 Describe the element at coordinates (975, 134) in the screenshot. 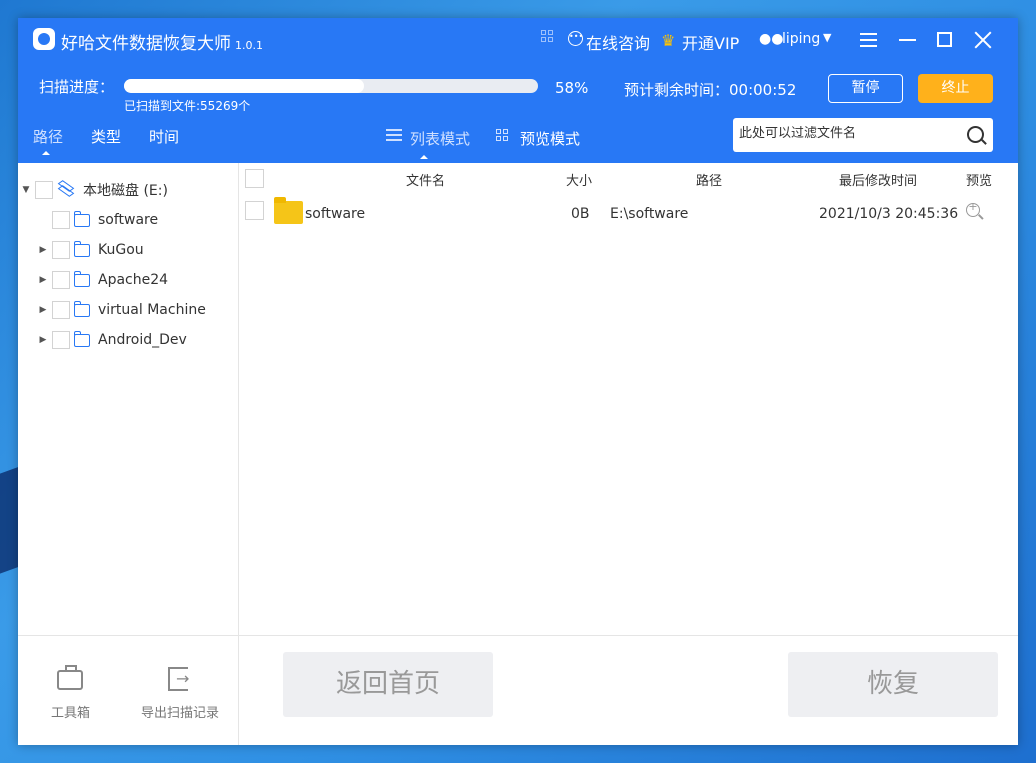

I see `search-icon` at that location.